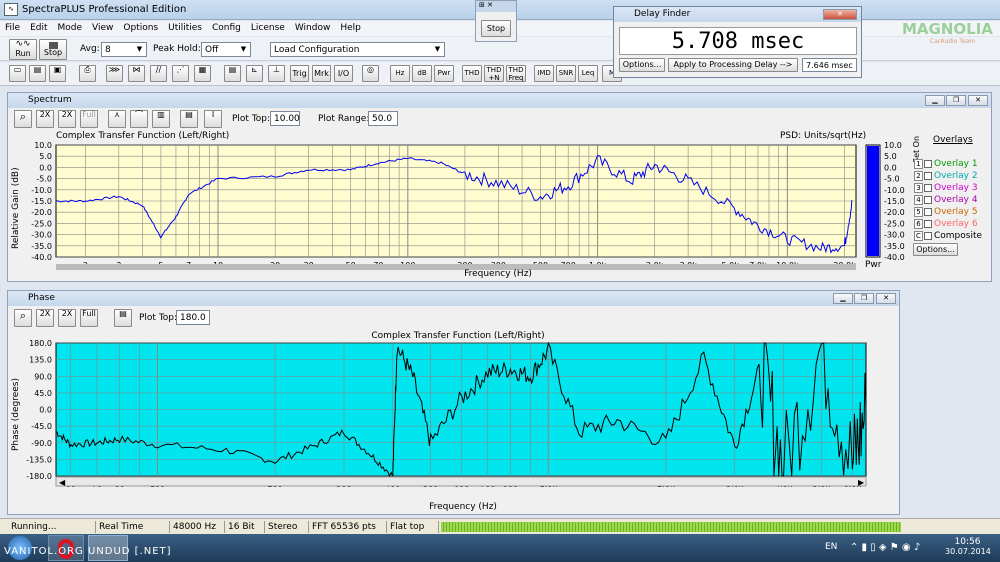 Image resolution: width=1000 pixels, height=562 pixels. Describe the element at coordinates (23, 49) in the screenshot. I see `run-button: ∿∿ Run` at that location.